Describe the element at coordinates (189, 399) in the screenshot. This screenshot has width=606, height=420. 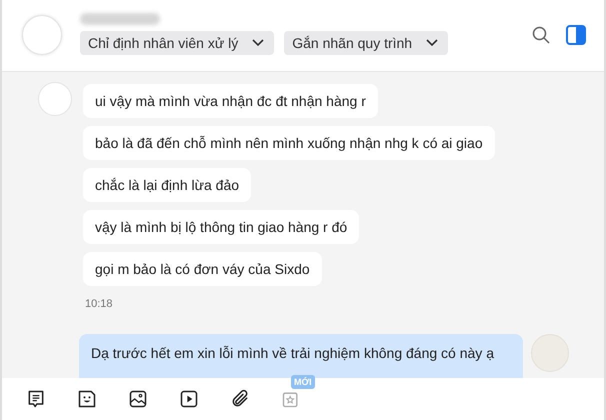
I see `video-icon` at that location.